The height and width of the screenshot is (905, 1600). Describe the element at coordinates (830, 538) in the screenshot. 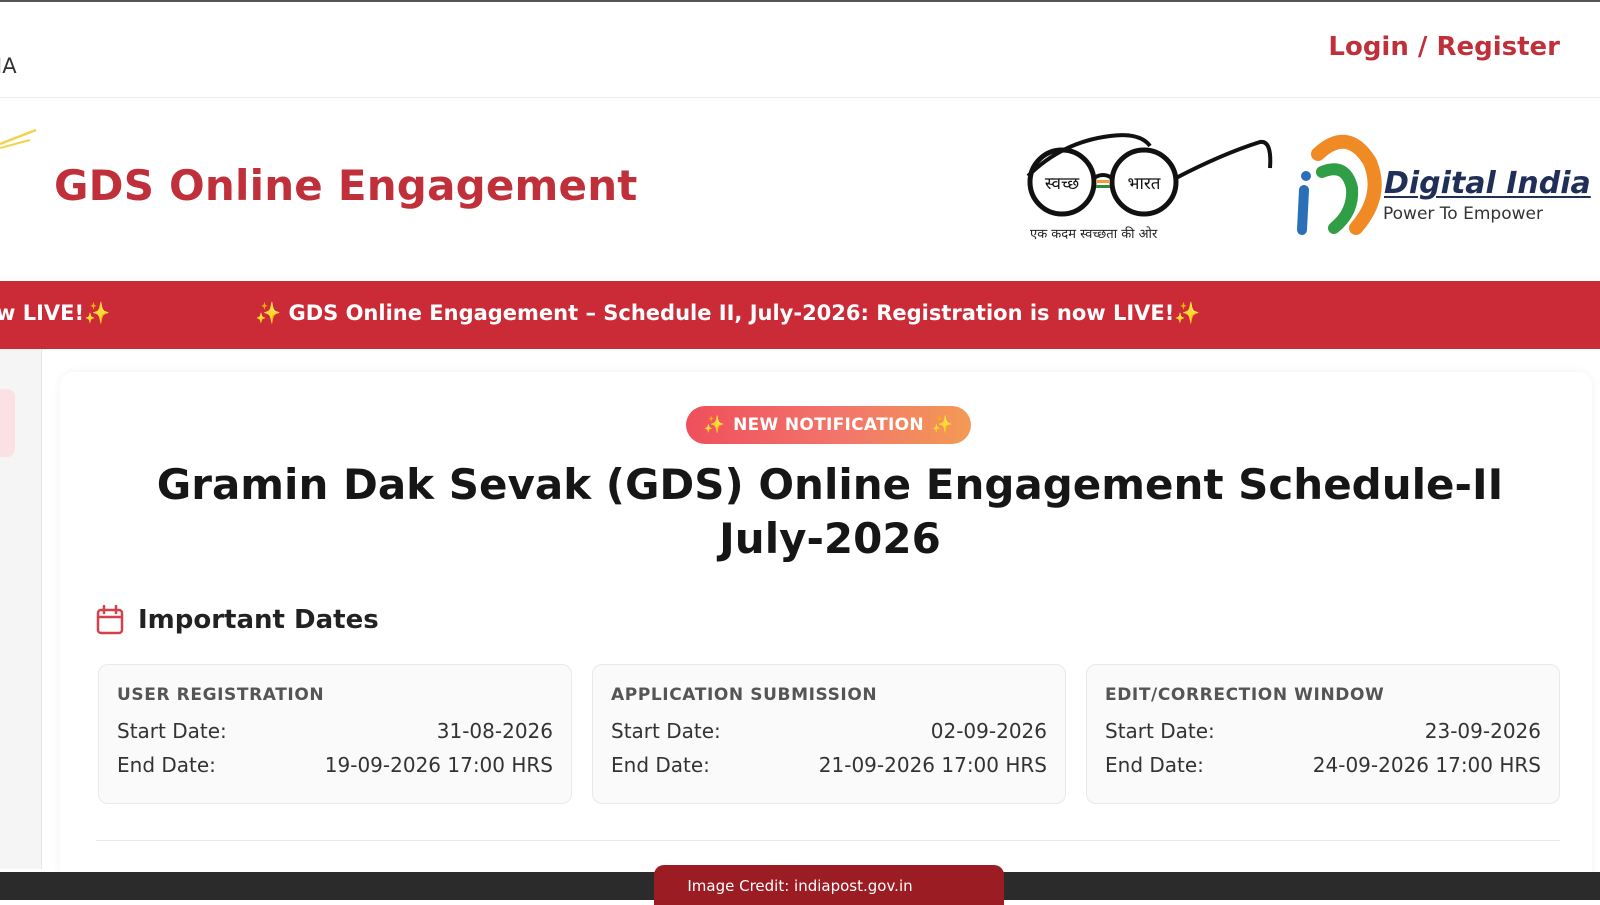

I see `title-line-2: July-2026` at that location.